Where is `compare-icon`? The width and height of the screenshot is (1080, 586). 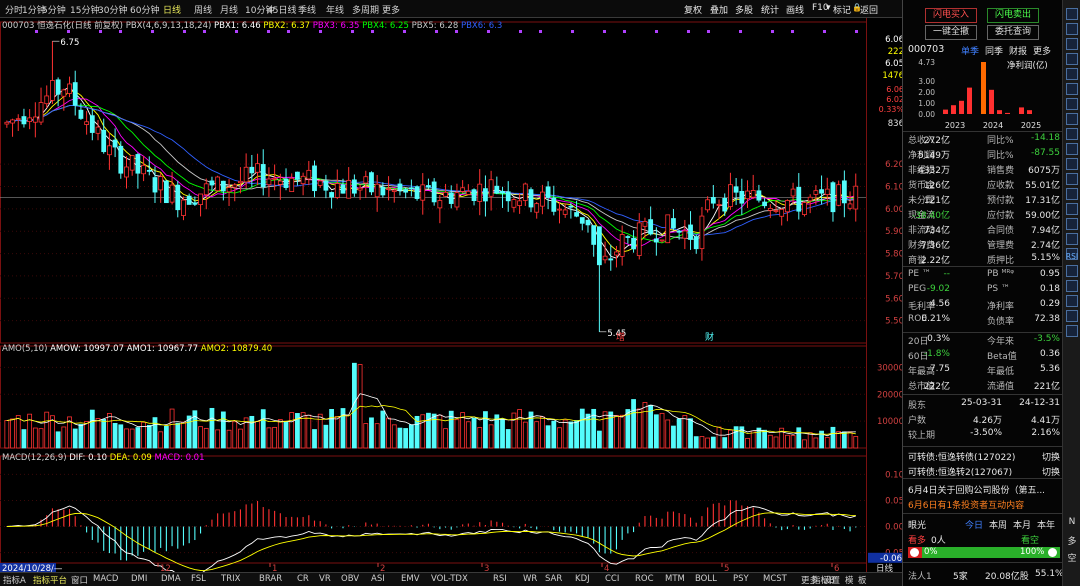
compare-icon is located at coordinates (1072, 104).